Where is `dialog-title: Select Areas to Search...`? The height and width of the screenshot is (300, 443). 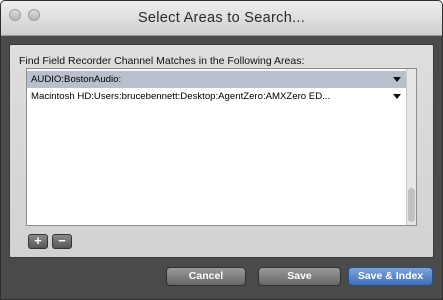 dialog-title: Select Areas to Search... is located at coordinates (221, 18).